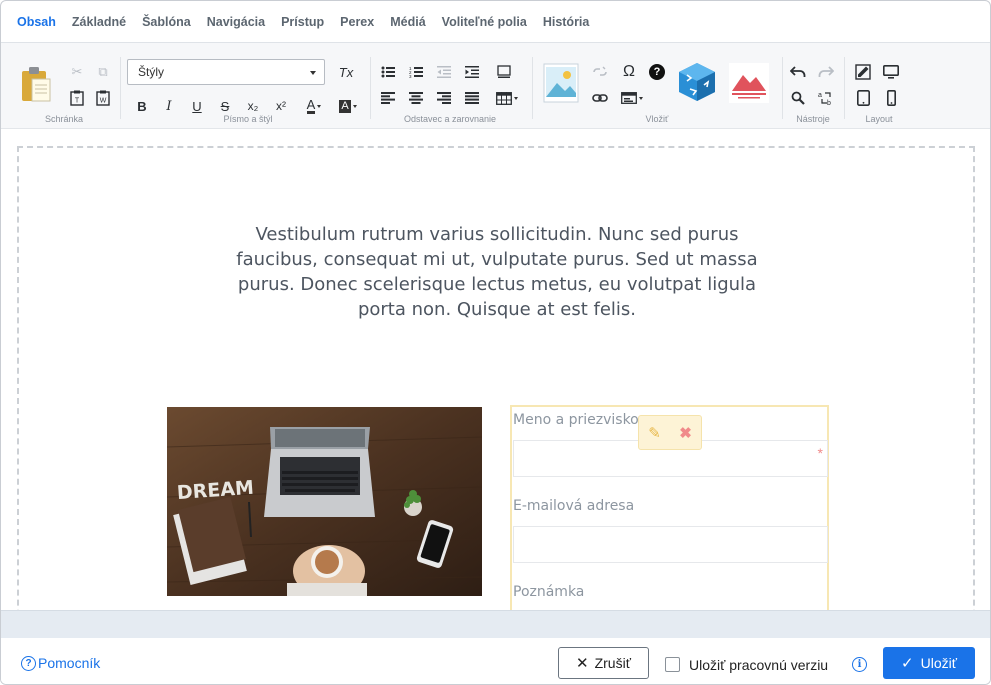 This screenshot has height=685, width=991. What do you see at coordinates (36, 22) in the screenshot?
I see `tab-obsah: Obsah` at bounding box center [36, 22].